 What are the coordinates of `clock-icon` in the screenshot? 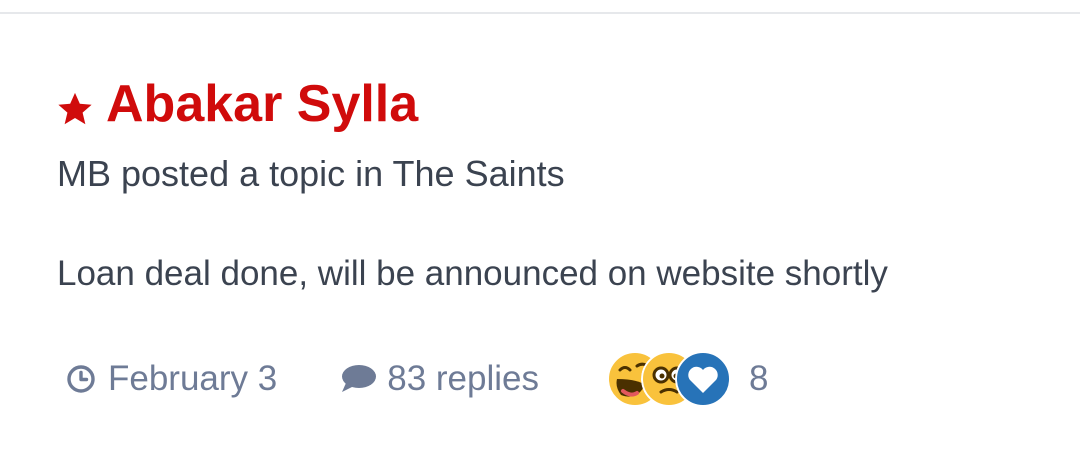 It's located at (81, 379).